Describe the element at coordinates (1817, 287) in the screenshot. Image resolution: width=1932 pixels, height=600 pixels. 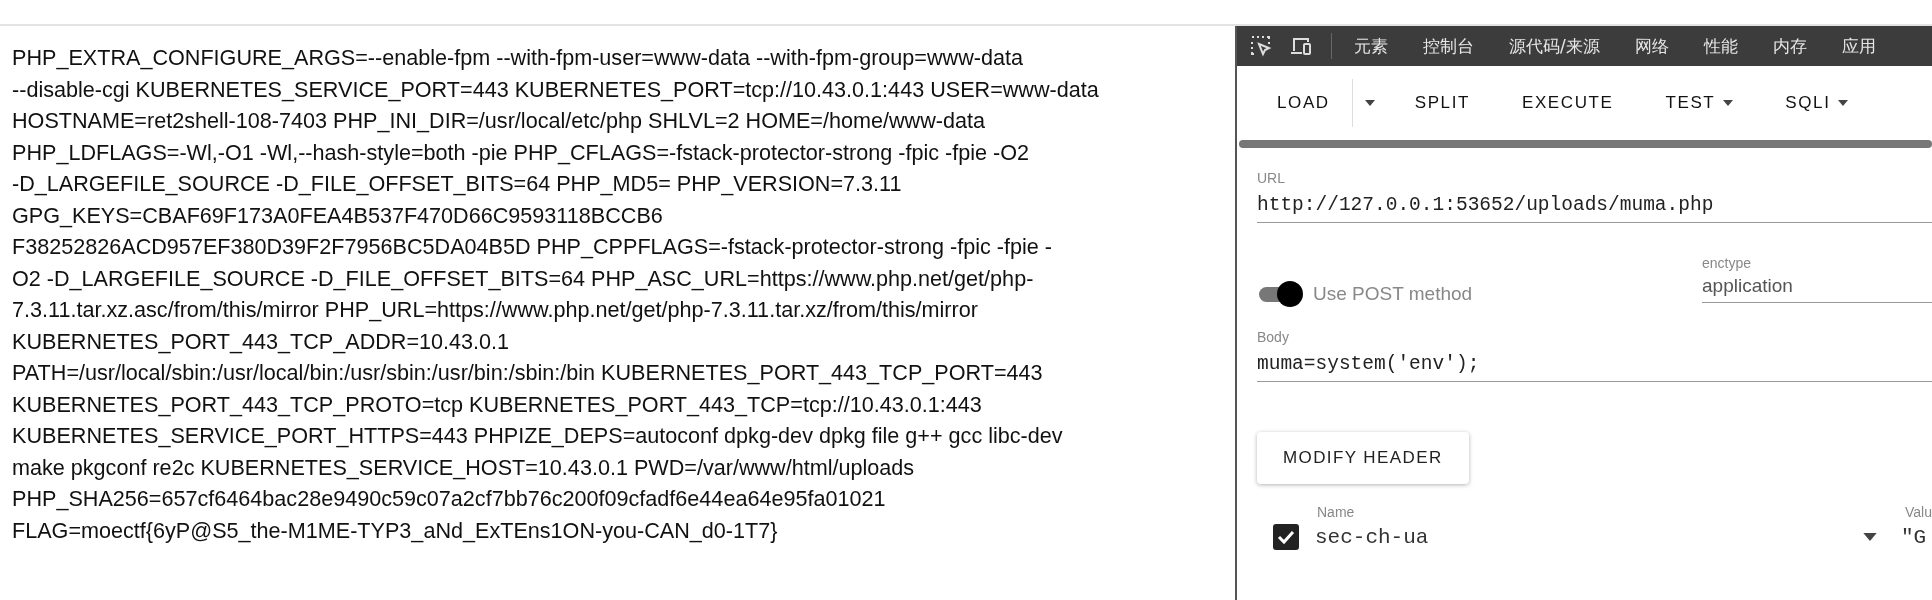
I see `enctype-dropdown: application` at that location.